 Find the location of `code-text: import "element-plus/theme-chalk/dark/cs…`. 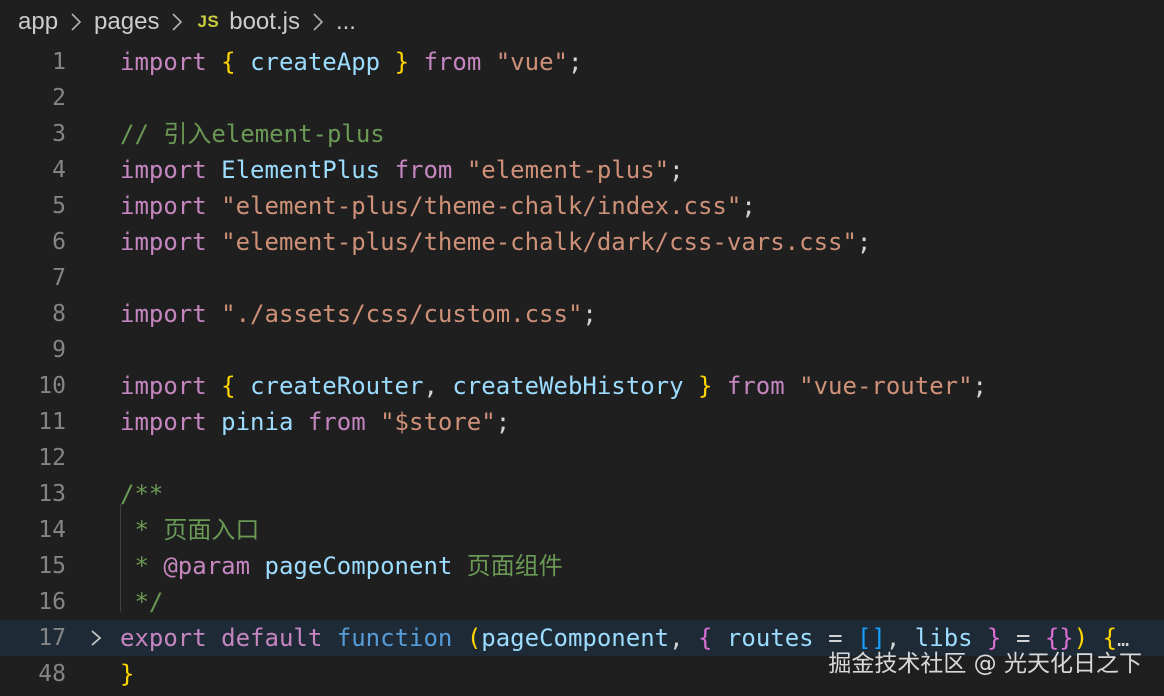

code-text: import "element-plus/theme-chalk/dark/cs… is located at coordinates (495, 242).